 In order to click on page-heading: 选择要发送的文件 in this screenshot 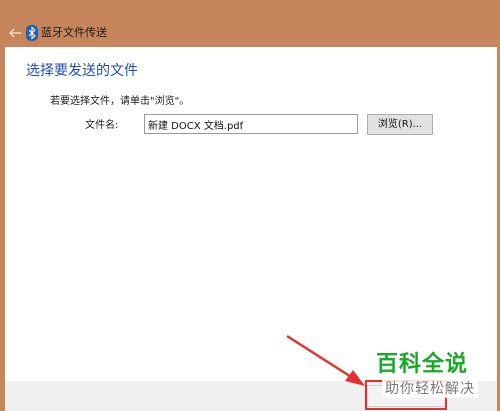, I will do `click(82, 71)`.